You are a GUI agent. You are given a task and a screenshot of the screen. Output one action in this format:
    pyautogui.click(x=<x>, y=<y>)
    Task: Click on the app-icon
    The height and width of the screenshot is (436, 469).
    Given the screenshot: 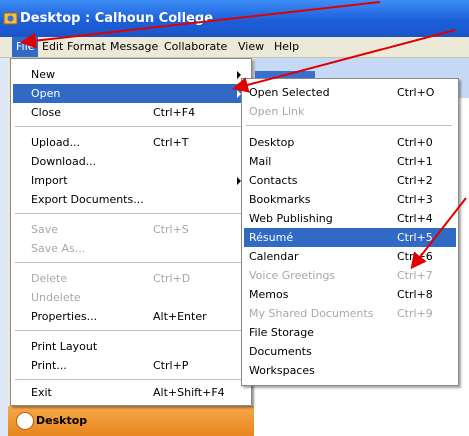 What is the action you would take?
    pyautogui.click(x=10, y=18)
    